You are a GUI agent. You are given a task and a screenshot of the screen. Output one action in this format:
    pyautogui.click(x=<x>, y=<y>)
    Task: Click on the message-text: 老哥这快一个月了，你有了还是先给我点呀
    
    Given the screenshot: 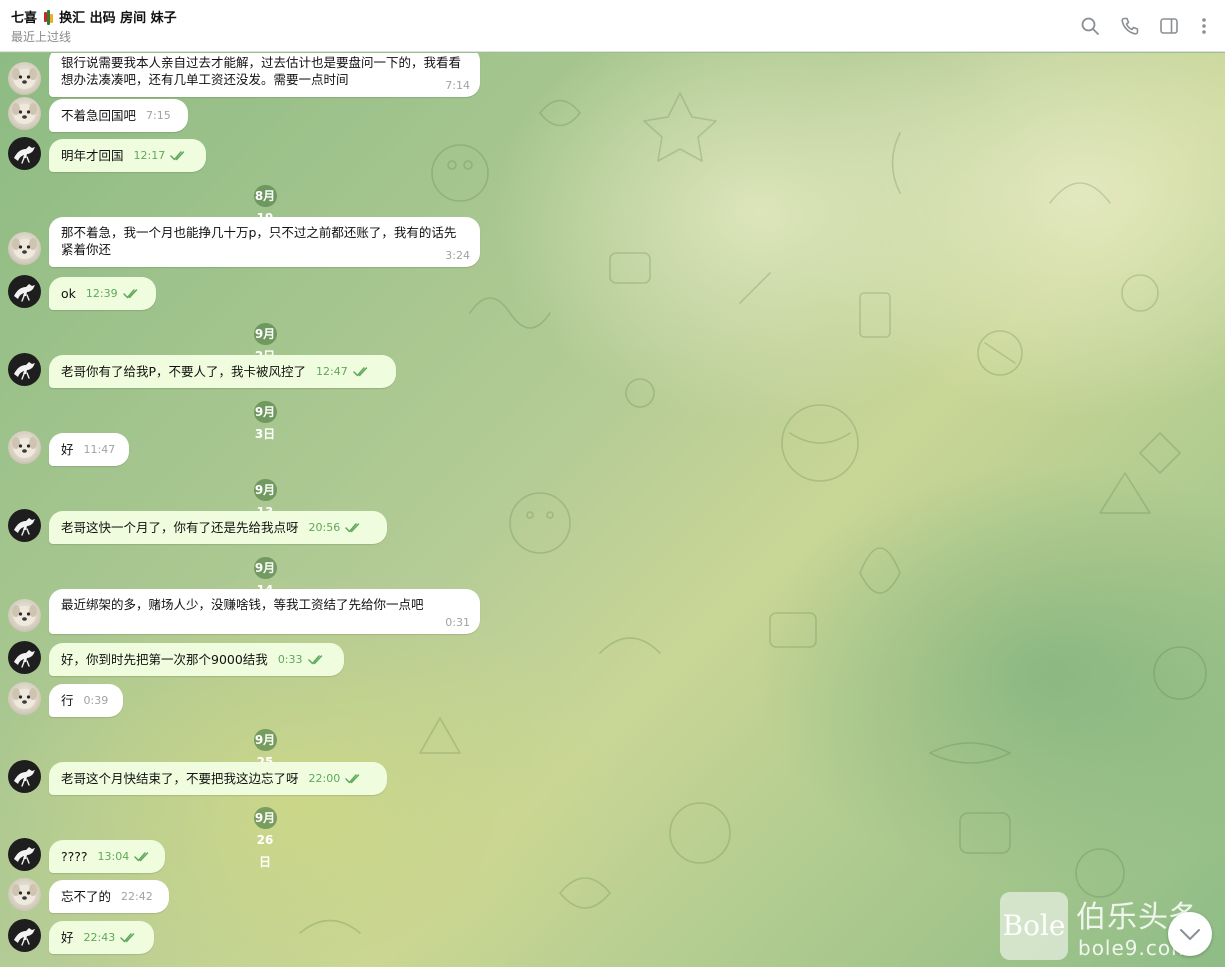 What is the action you would take?
    pyautogui.click(x=180, y=527)
    